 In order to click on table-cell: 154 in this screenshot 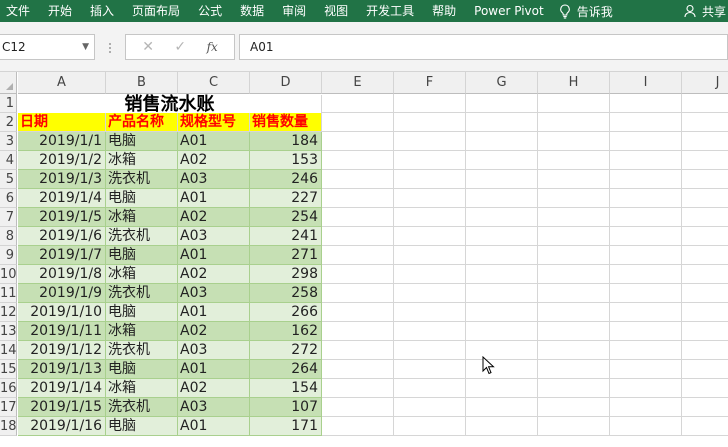, I will do `click(286, 388)`.